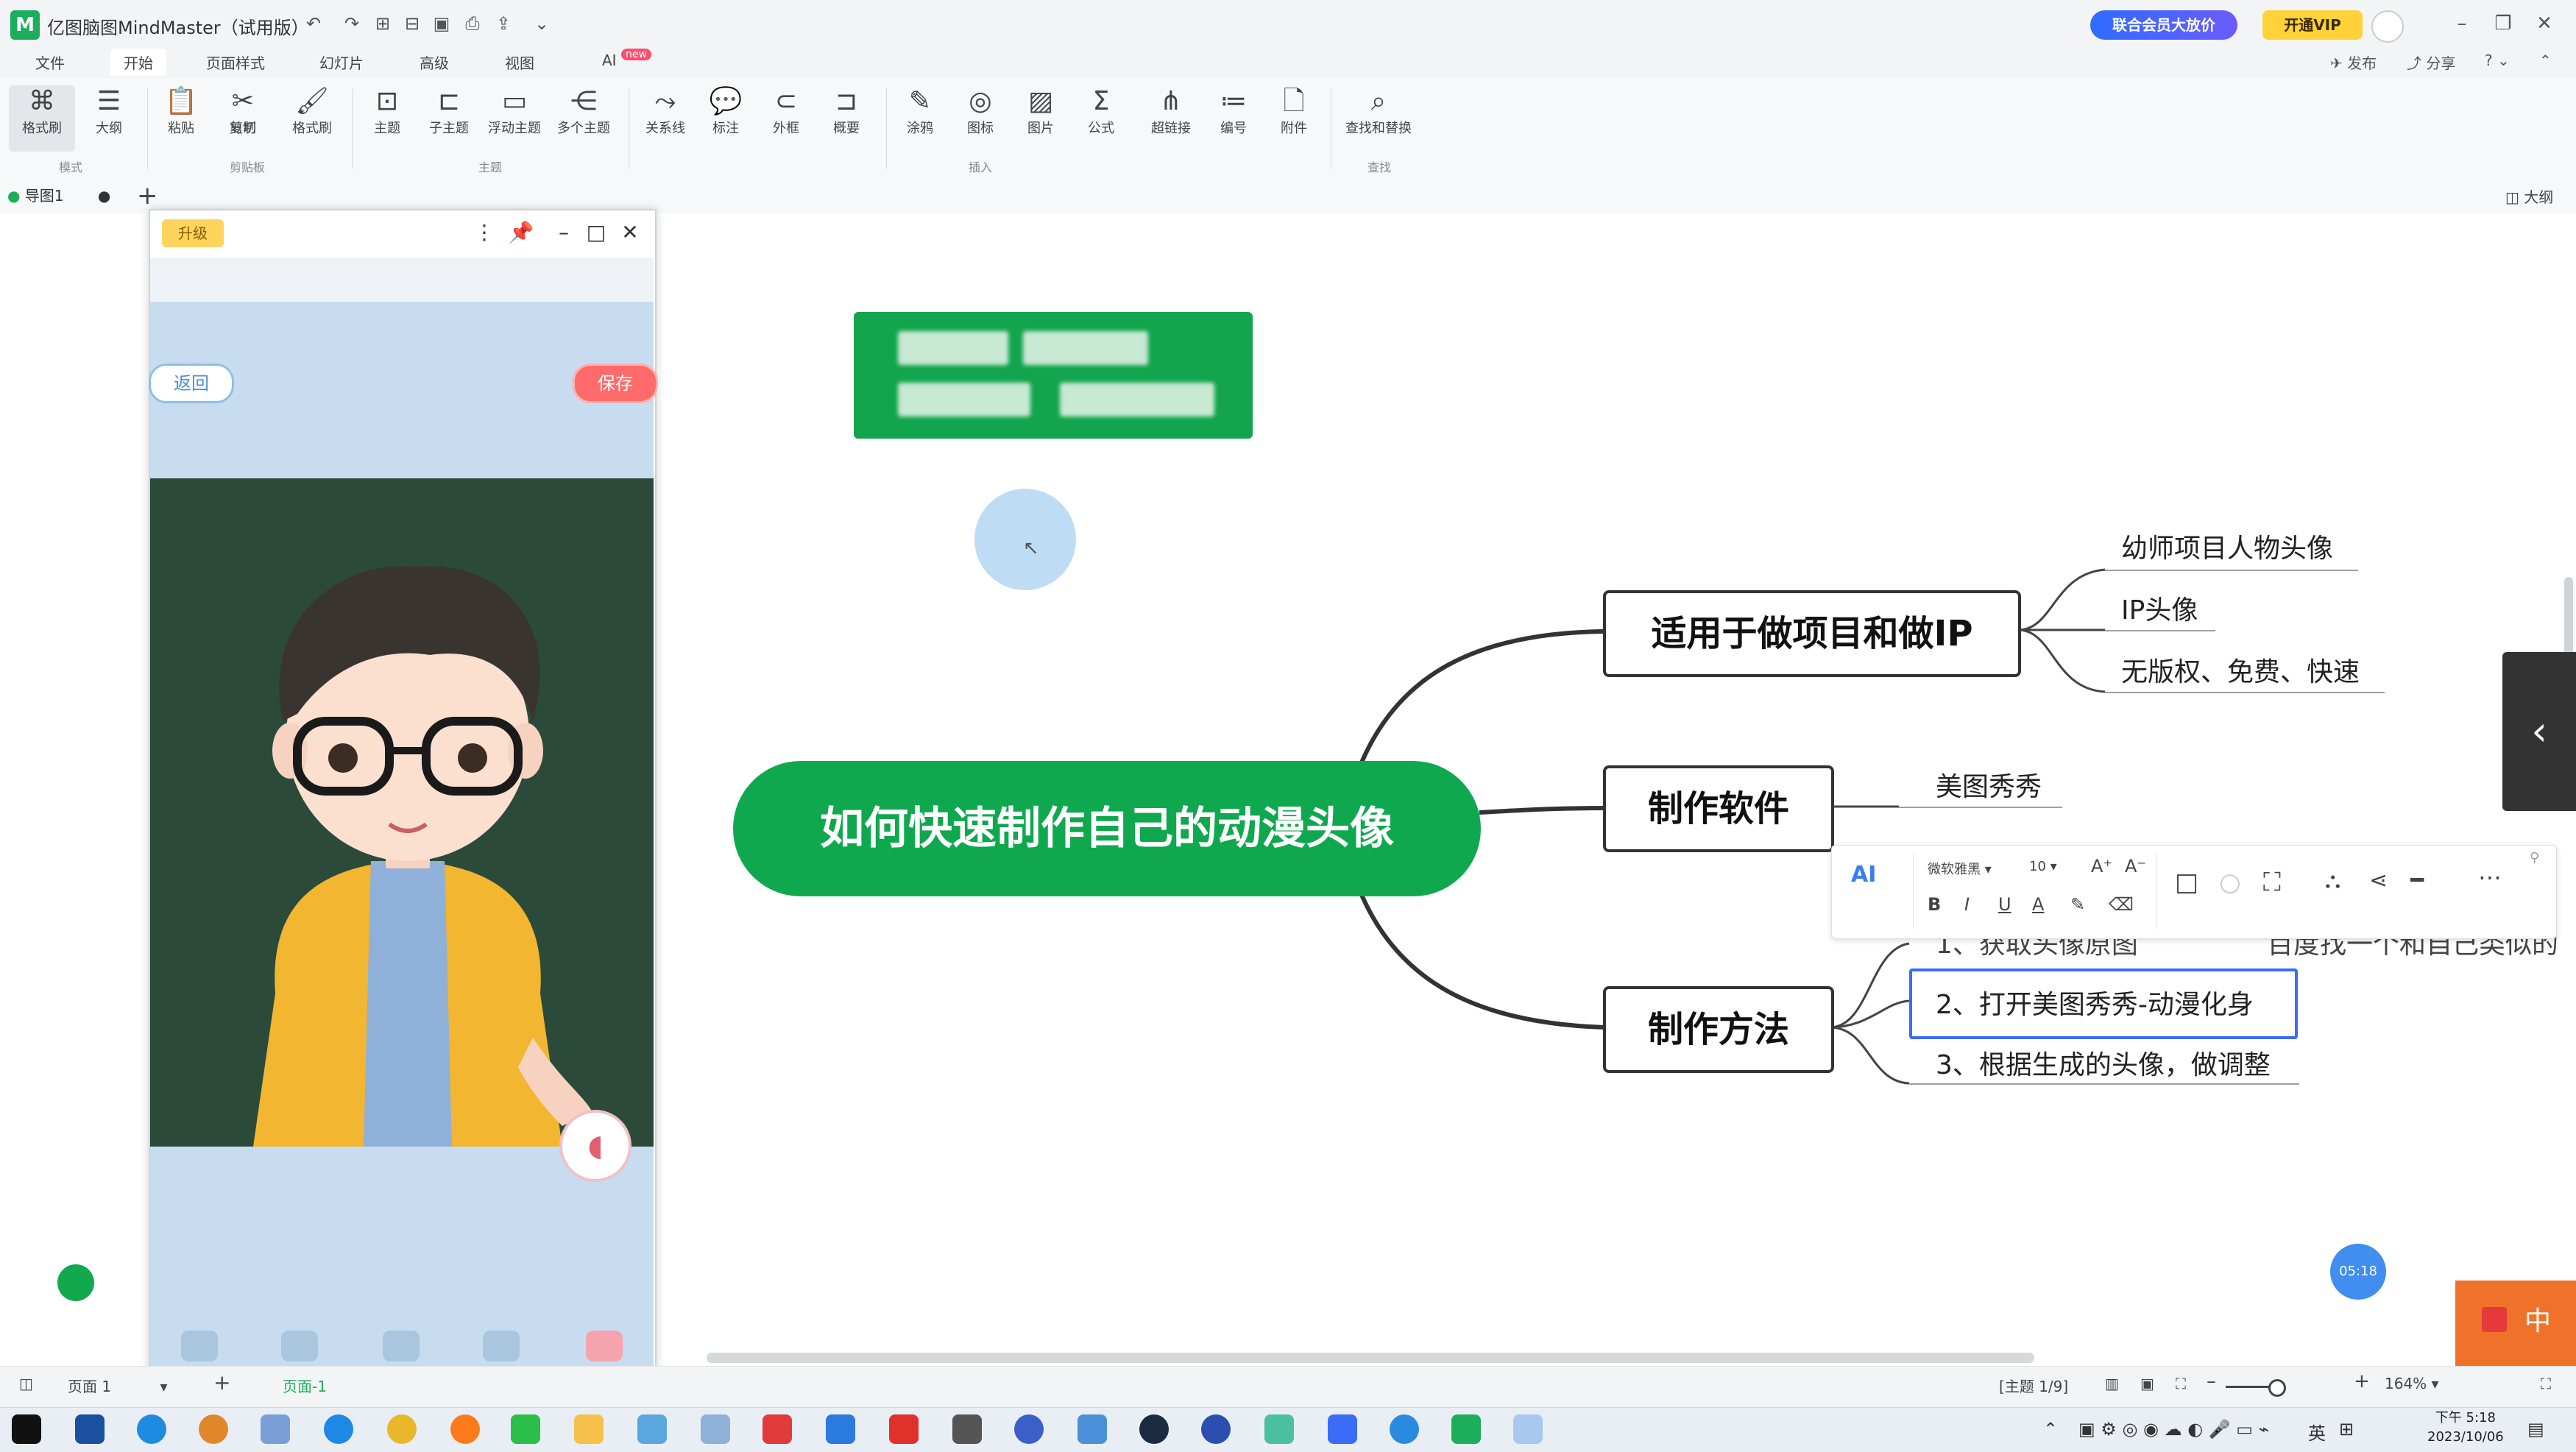  Describe the element at coordinates (1934, 905) in the screenshot. I see `bold-button: B` at that location.